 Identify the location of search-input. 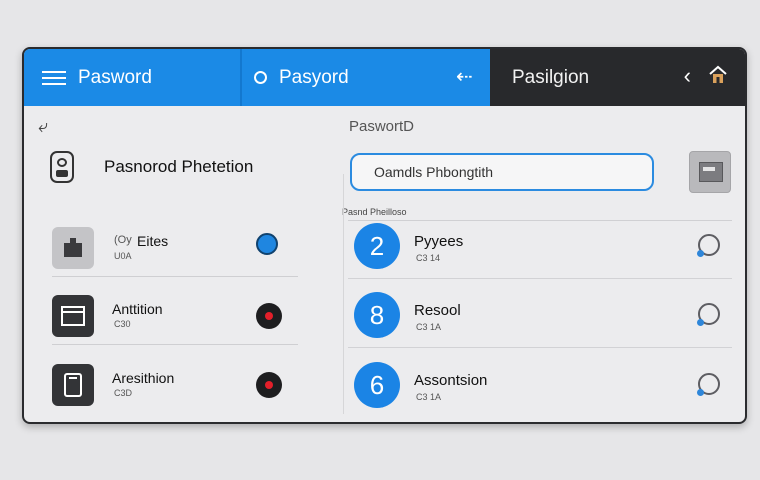
(504, 172).